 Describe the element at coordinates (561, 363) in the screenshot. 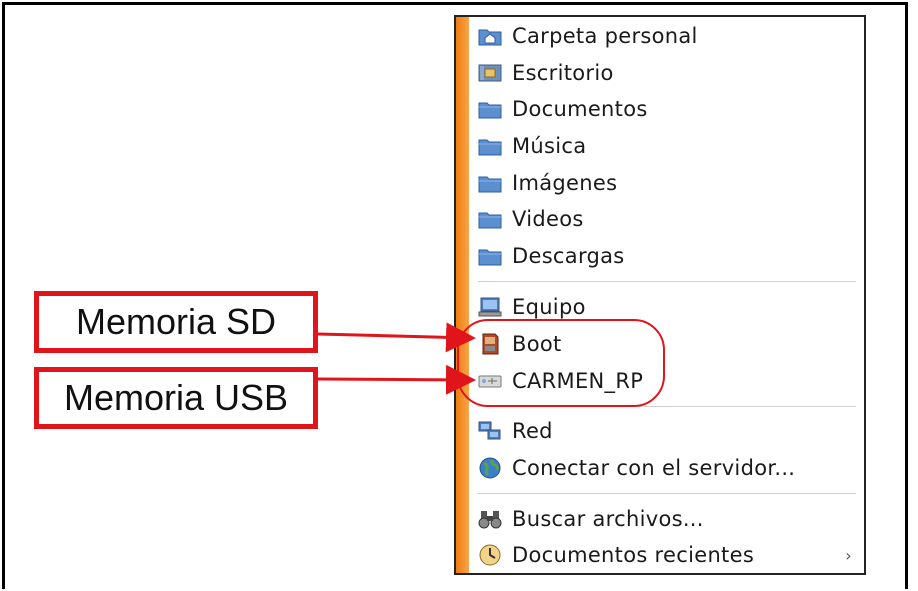

I see `highlight-ellipse` at that location.